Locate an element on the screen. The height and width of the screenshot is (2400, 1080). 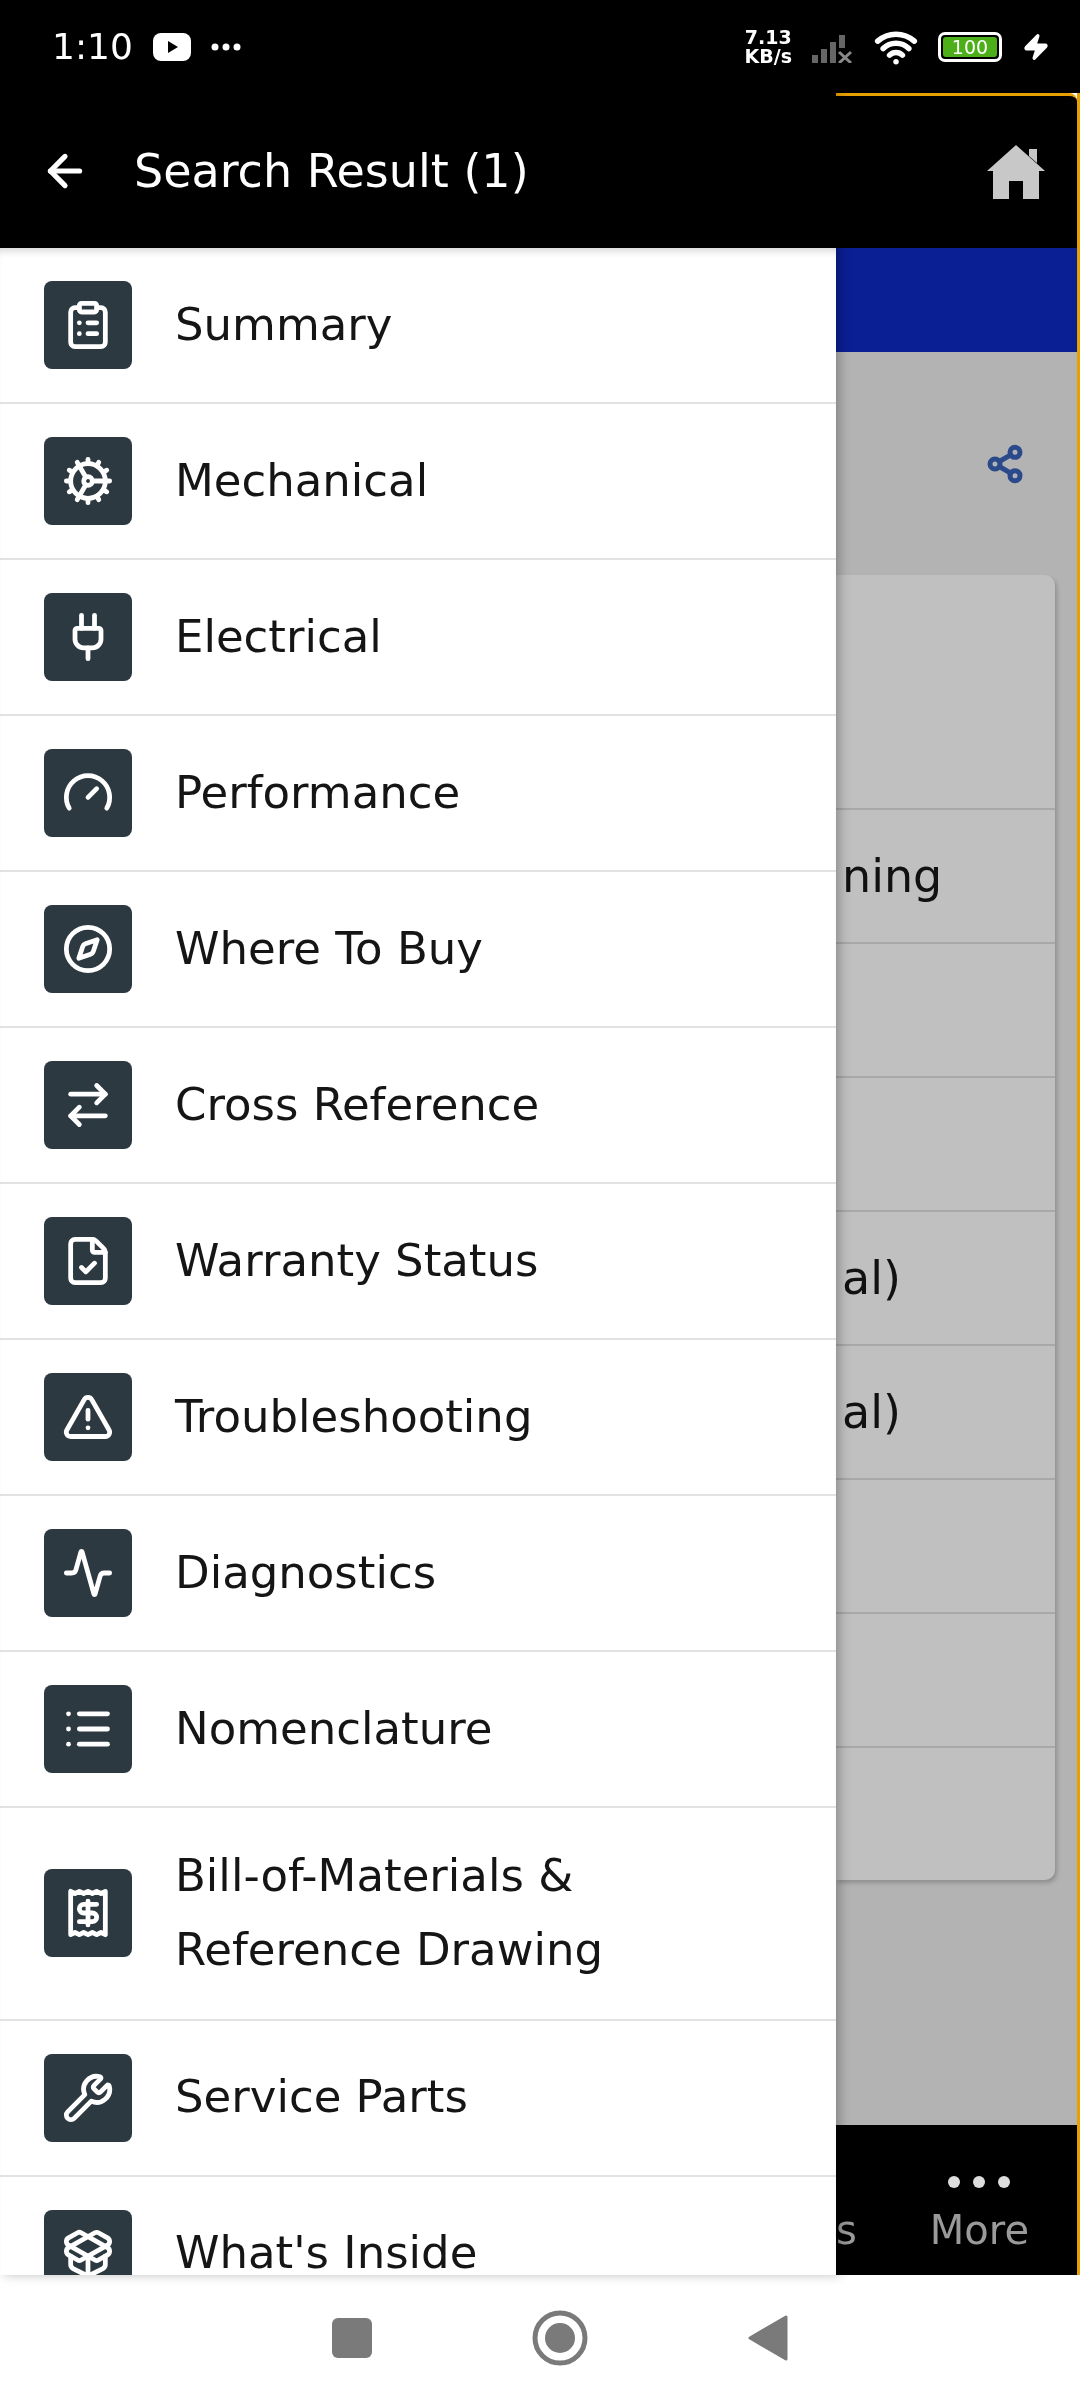
clipboard-icon is located at coordinates (88, 325).